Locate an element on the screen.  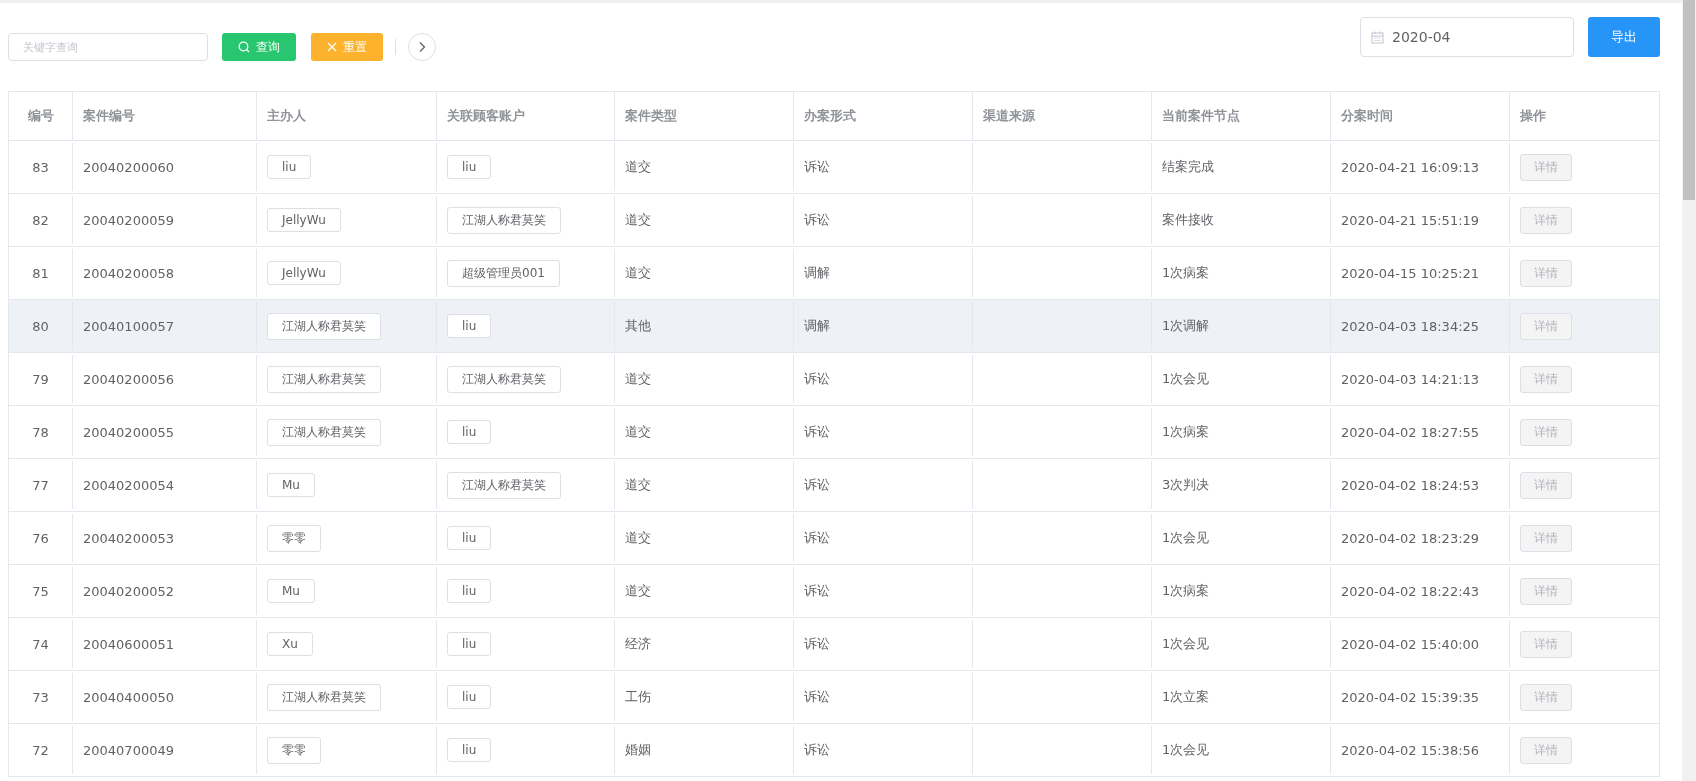
table-cell: 20040200056 is located at coordinates (128, 379).